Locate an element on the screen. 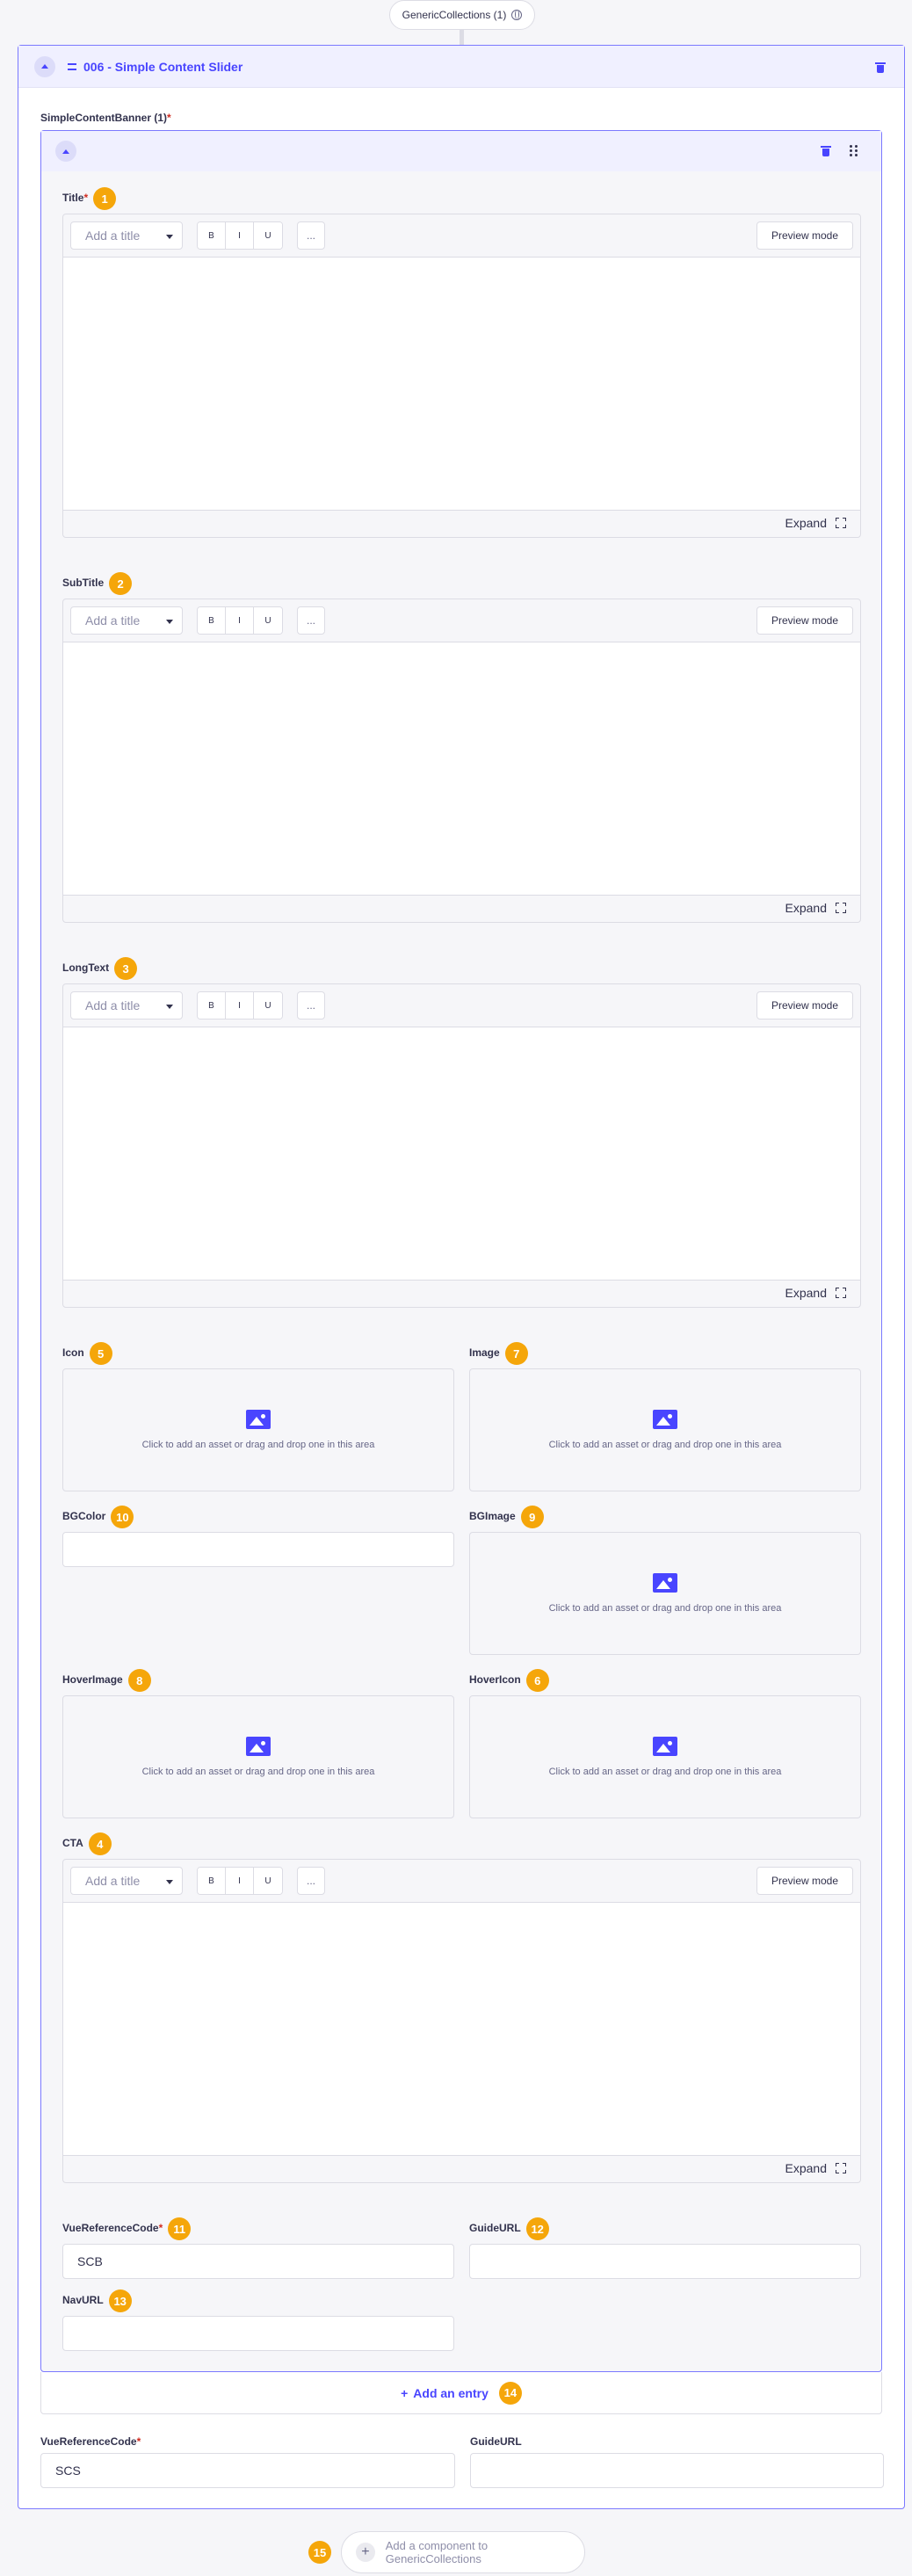 This screenshot has width=912, height=2576. title-label: Title* 1 is located at coordinates (89, 198).